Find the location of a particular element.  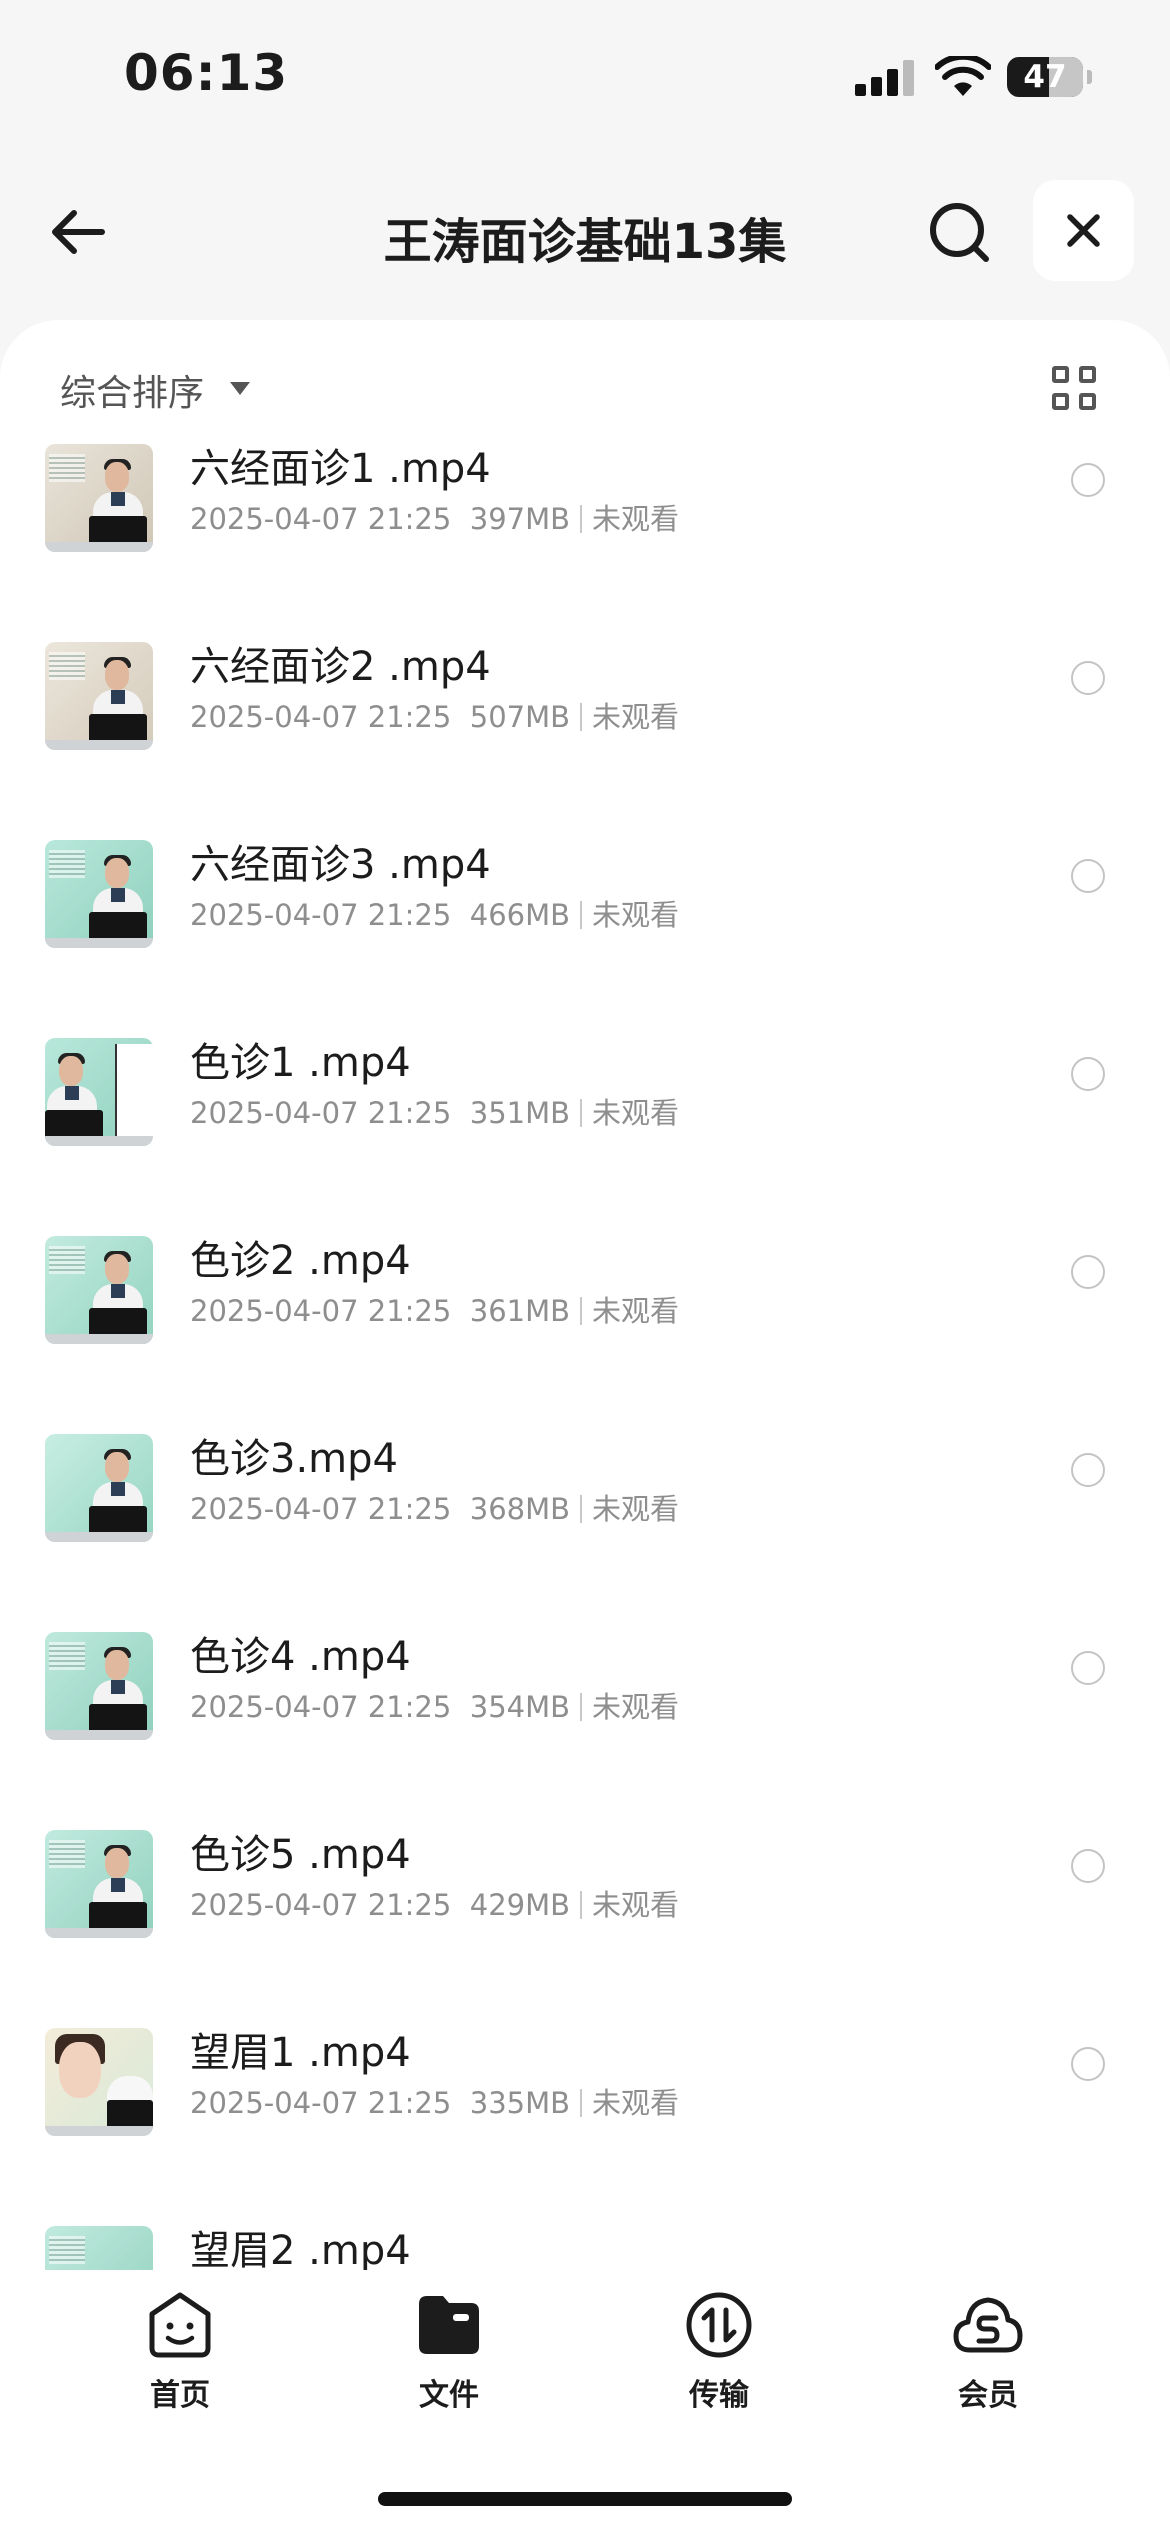

file-meta: 2025-04-07 21:25 361MB 未观看 is located at coordinates (434, 1309).